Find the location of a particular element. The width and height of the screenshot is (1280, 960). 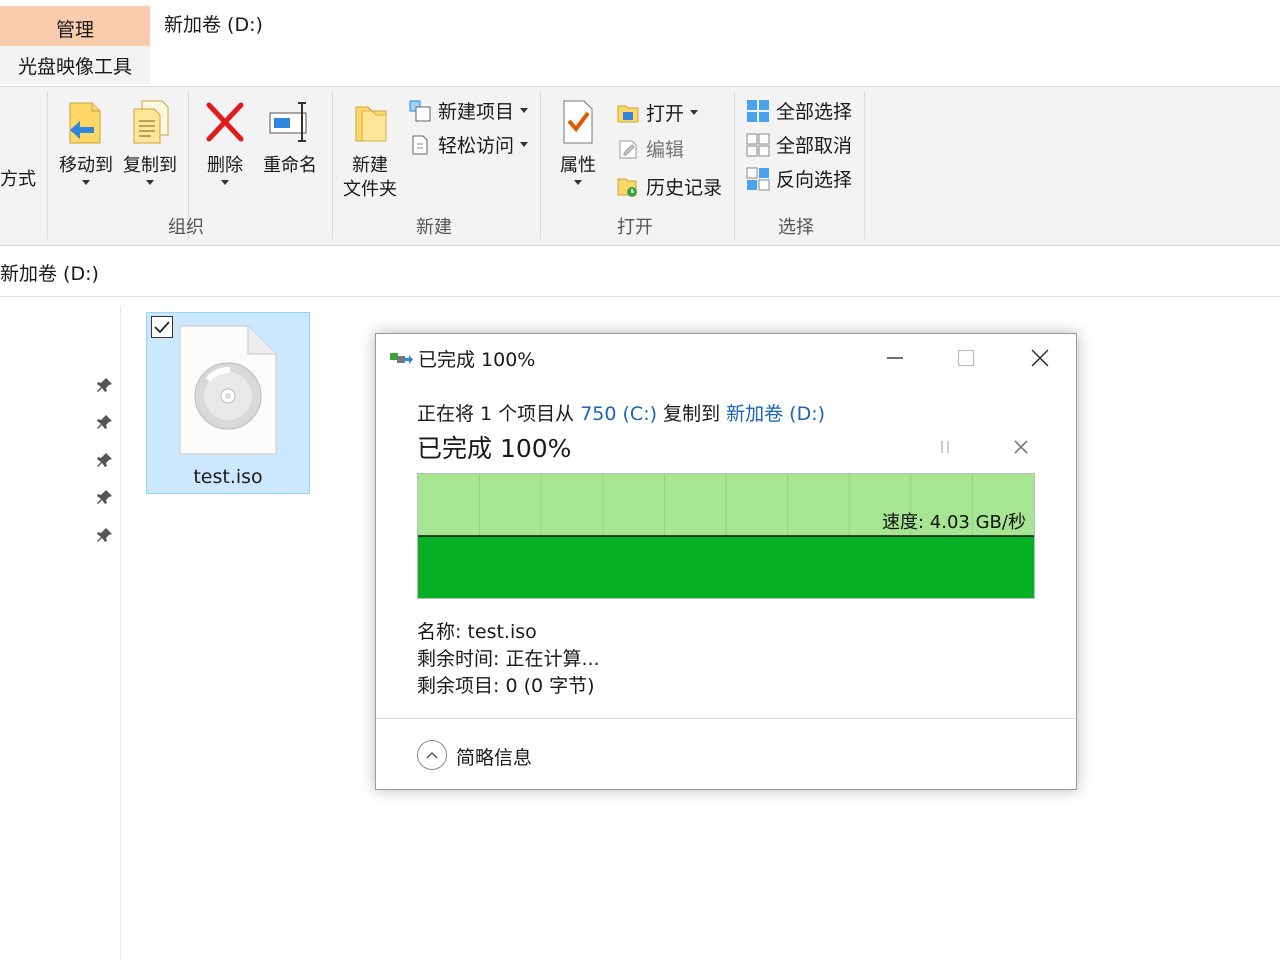

invert-selection-label: 反向选择 is located at coordinates (814, 180).